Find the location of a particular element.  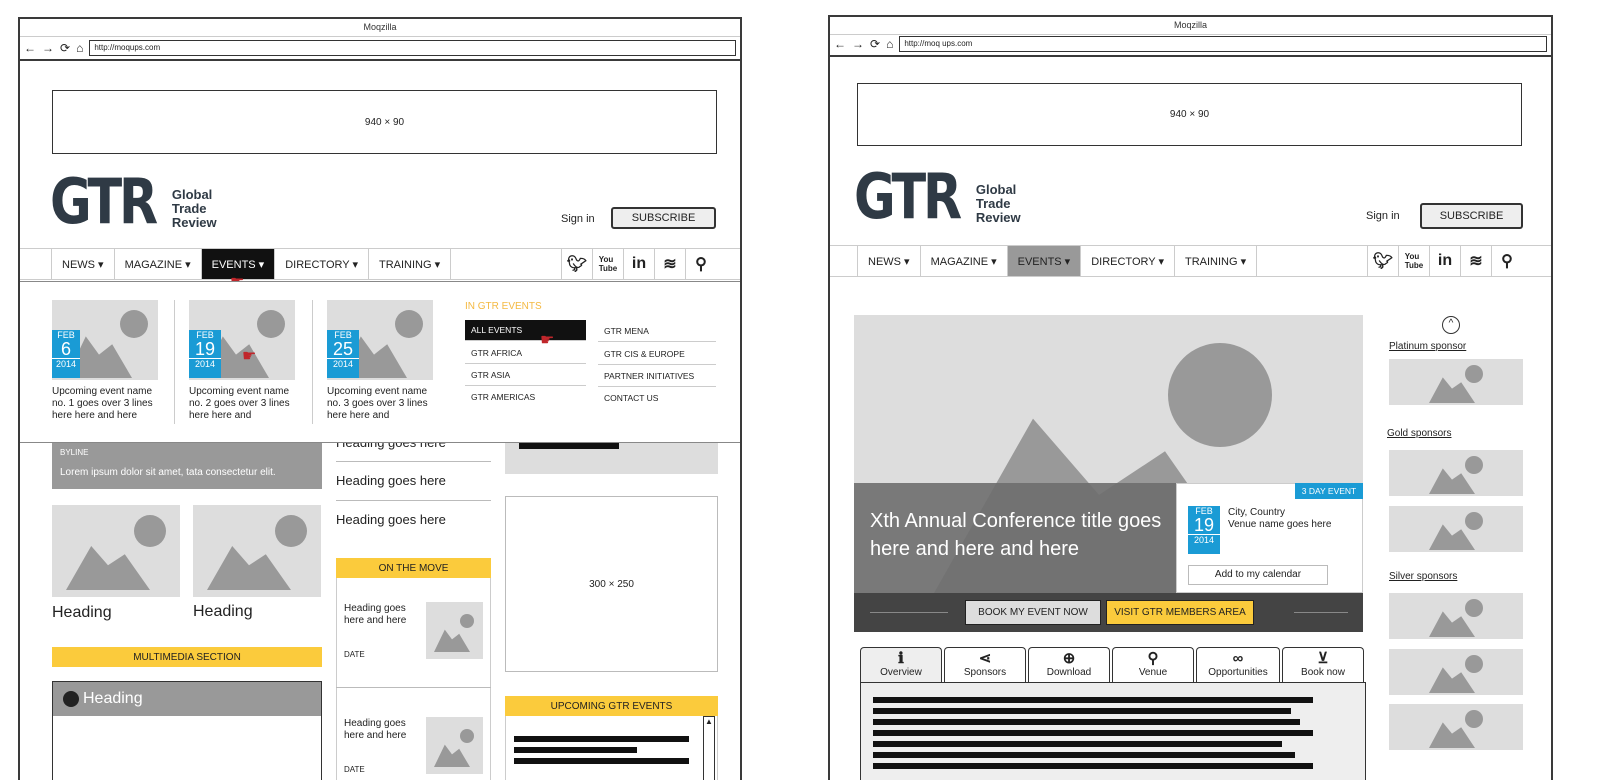

collapse-icon: ^ is located at coordinates (1451, 325).